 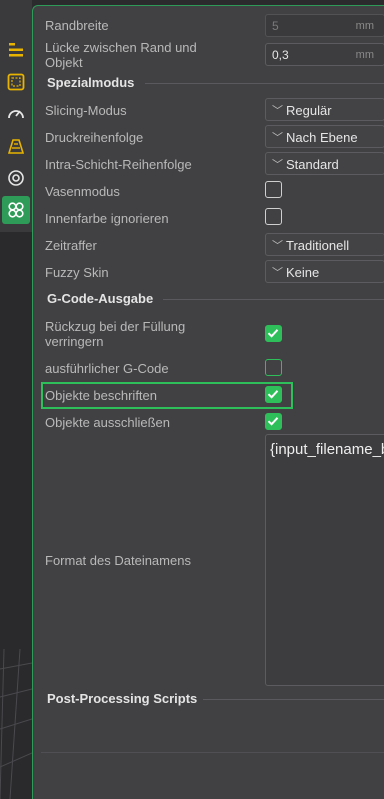 What do you see at coordinates (121, 55) in the screenshot?
I see `brim-gap-label: Lücke zwischen Rand und Objekt` at bounding box center [121, 55].